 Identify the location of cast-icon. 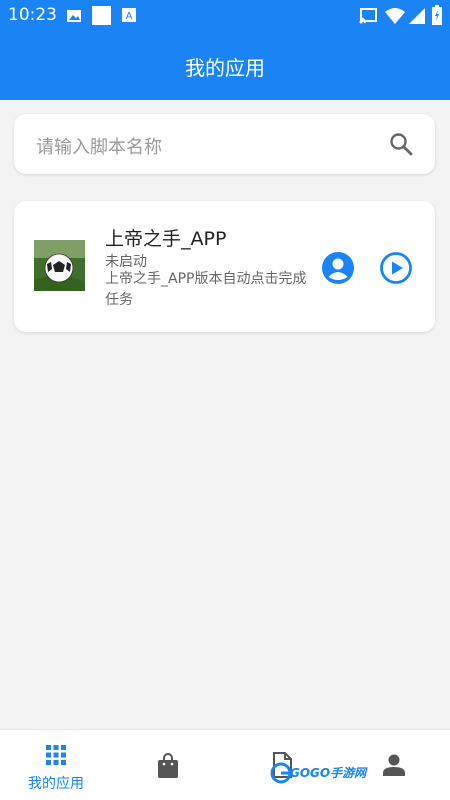
(368, 16).